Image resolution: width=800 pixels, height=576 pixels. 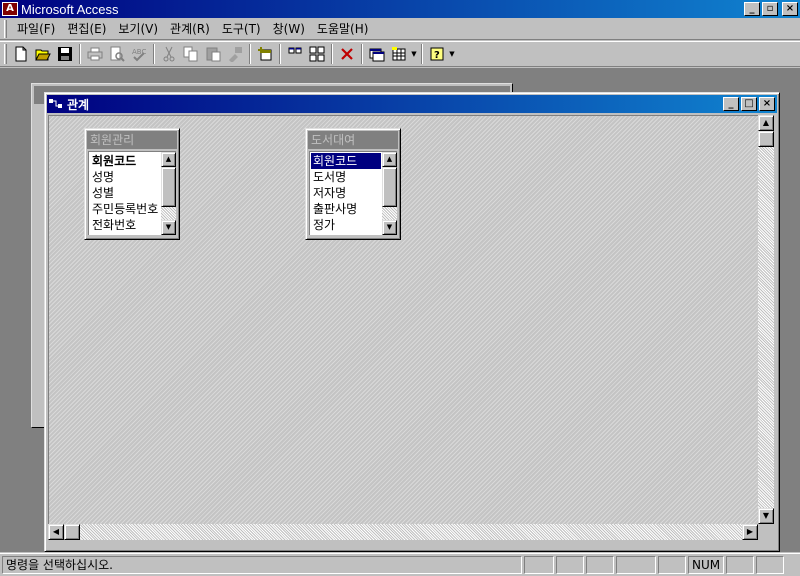 I want to click on field-list-rental: 도서대여 회원코드 도서명 저자명 출판사명 정가 ▲ ▼, so click(x=353, y=184).